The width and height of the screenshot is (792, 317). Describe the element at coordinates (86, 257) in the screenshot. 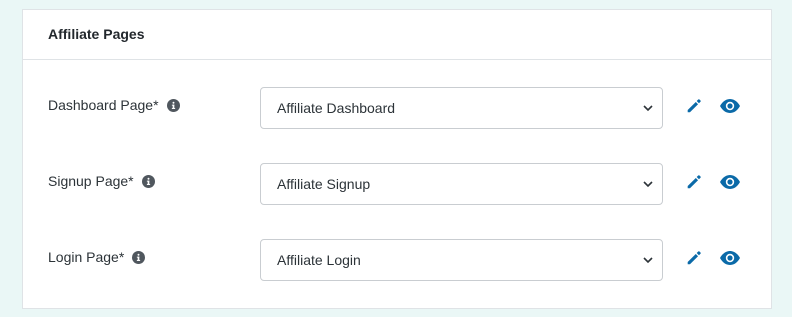

I see `login-page-label: Login Page*` at that location.